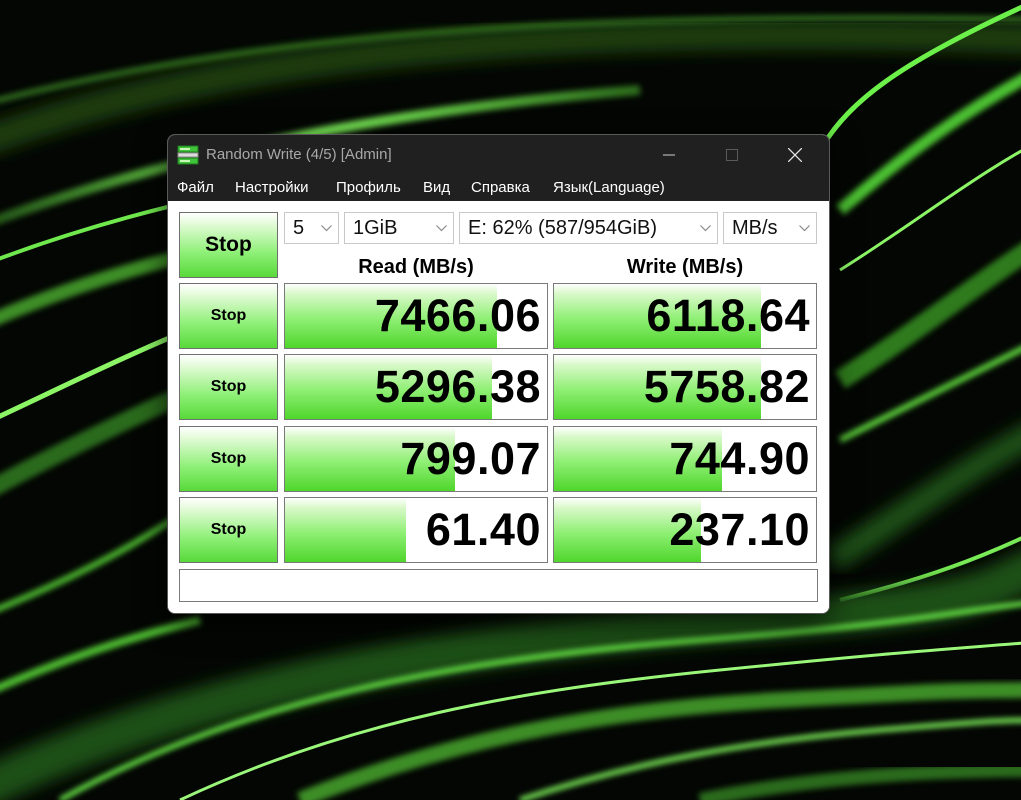 The height and width of the screenshot is (800, 1021). I want to click on read-value-3: 799.07, so click(470, 458).